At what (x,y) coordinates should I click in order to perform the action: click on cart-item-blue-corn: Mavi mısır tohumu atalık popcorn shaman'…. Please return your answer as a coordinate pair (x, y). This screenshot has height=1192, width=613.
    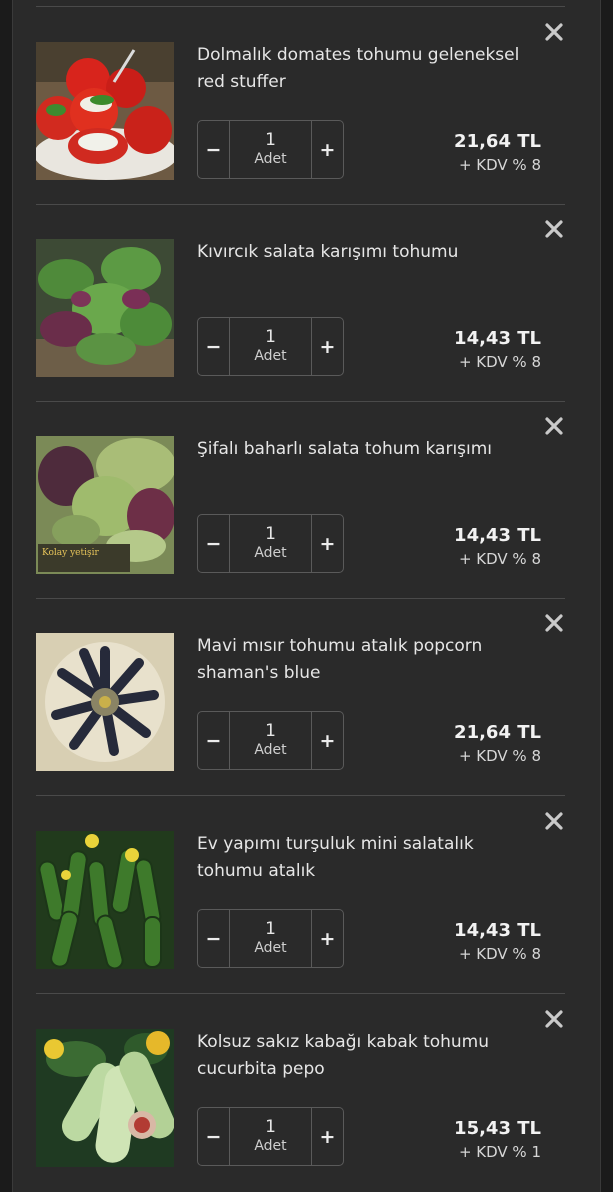
    Looking at the image, I should click on (300, 697).